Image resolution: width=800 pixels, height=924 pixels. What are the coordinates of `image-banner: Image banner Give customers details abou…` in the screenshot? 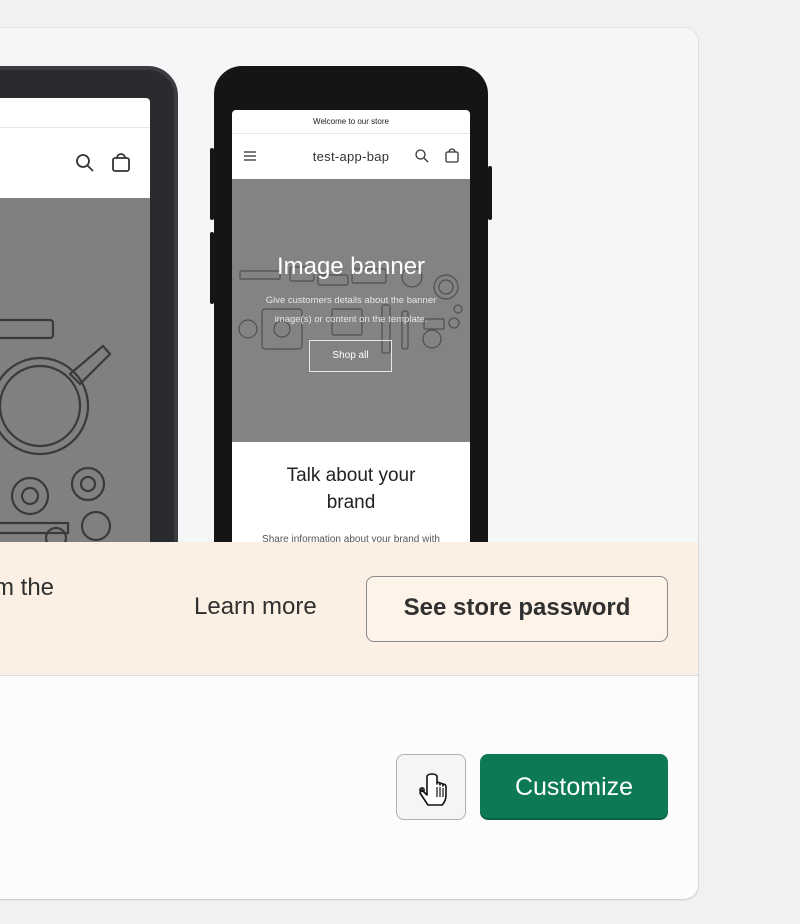 It's located at (351, 310).